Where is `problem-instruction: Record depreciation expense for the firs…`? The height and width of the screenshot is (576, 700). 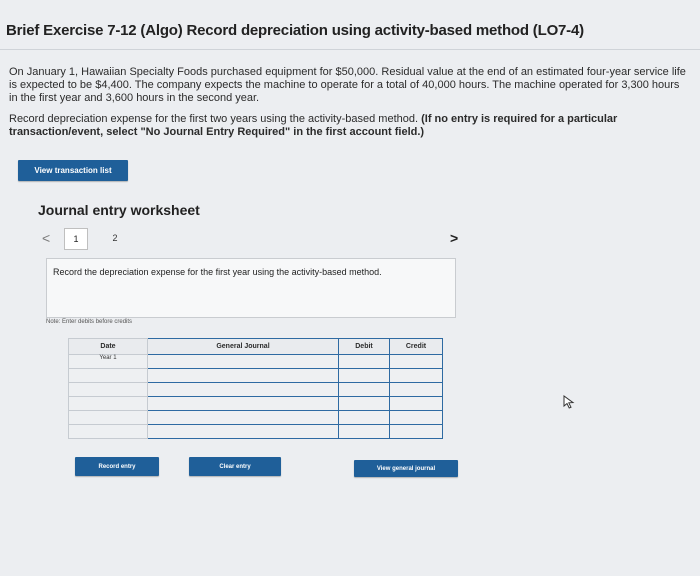
problem-instruction: Record depreciation expense for the firs… is located at coordinates (339, 126).